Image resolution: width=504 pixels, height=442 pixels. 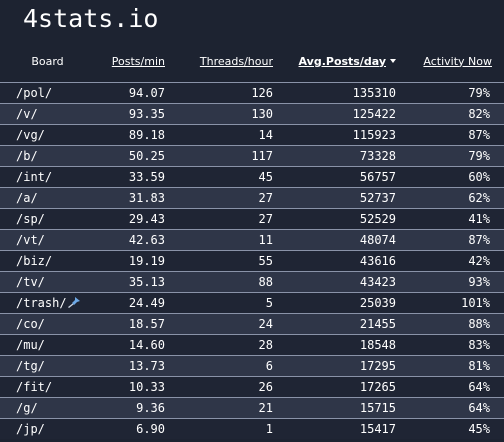 What do you see at coordinates (334, 156) in the screenshot?
I see `cell-avg-posts-day: 73328` at bounding box center [334, 156].